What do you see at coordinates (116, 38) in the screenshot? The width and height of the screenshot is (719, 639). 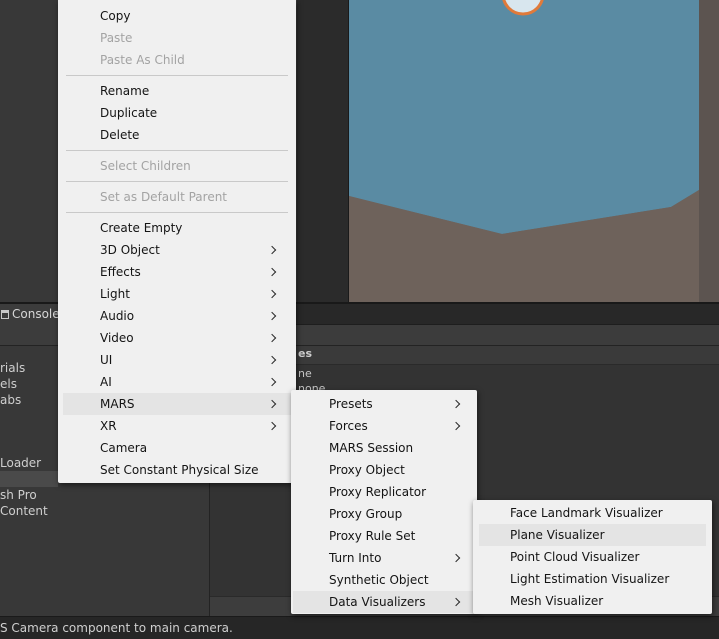 I see `menu-item-paste: Paste` at bounding box center [116, 38].